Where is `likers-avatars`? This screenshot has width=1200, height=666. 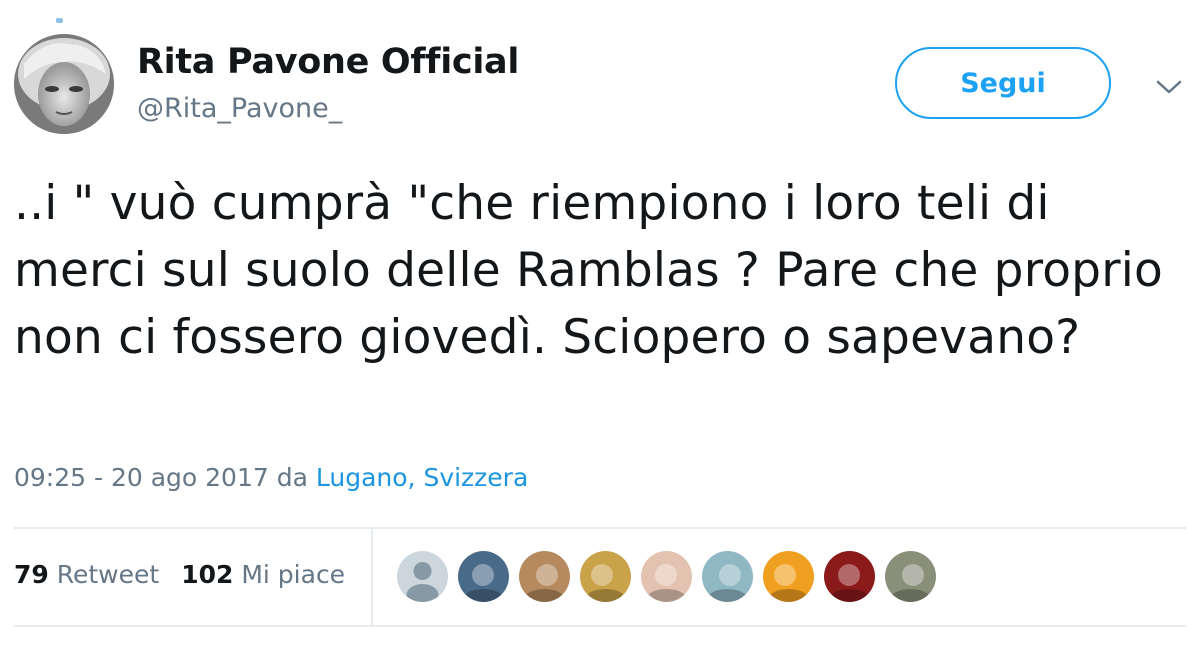
likers-avatars is located at coordinates (666, 576).